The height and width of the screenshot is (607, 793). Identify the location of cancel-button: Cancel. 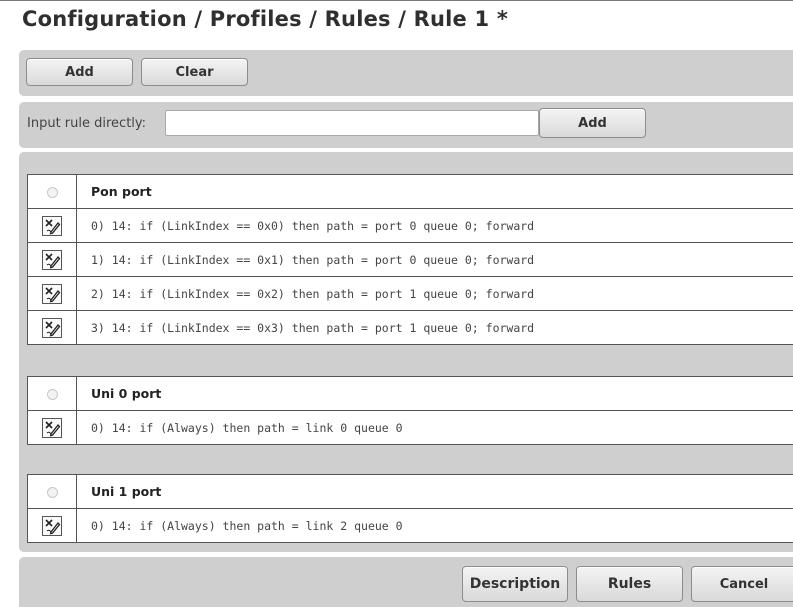
(742, 584).